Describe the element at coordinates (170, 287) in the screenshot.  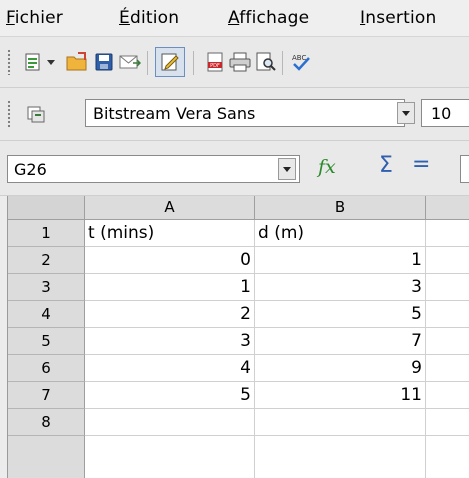
I see `cell-a3: 1` at that location.